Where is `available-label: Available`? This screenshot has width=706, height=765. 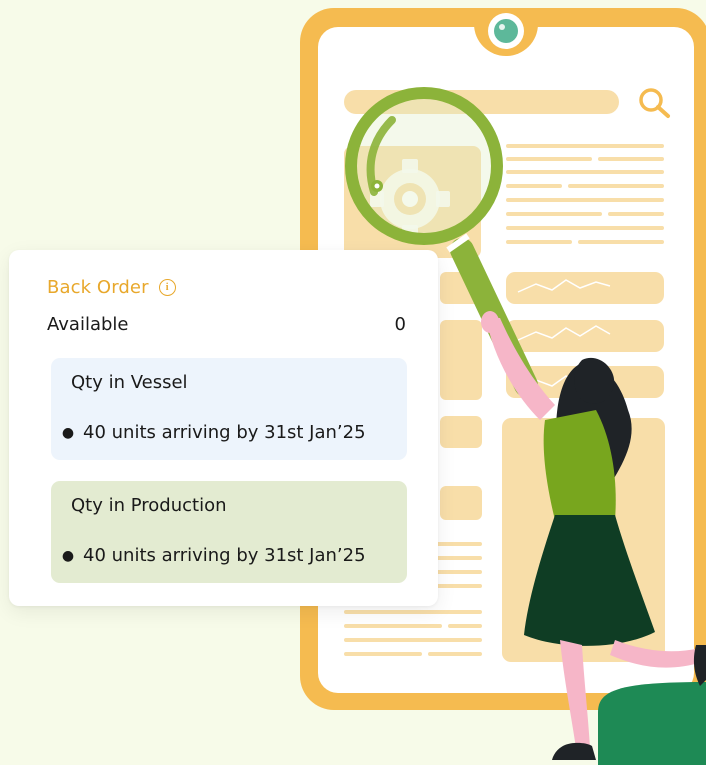 available-label: Available is located at coordinates (88, 324).